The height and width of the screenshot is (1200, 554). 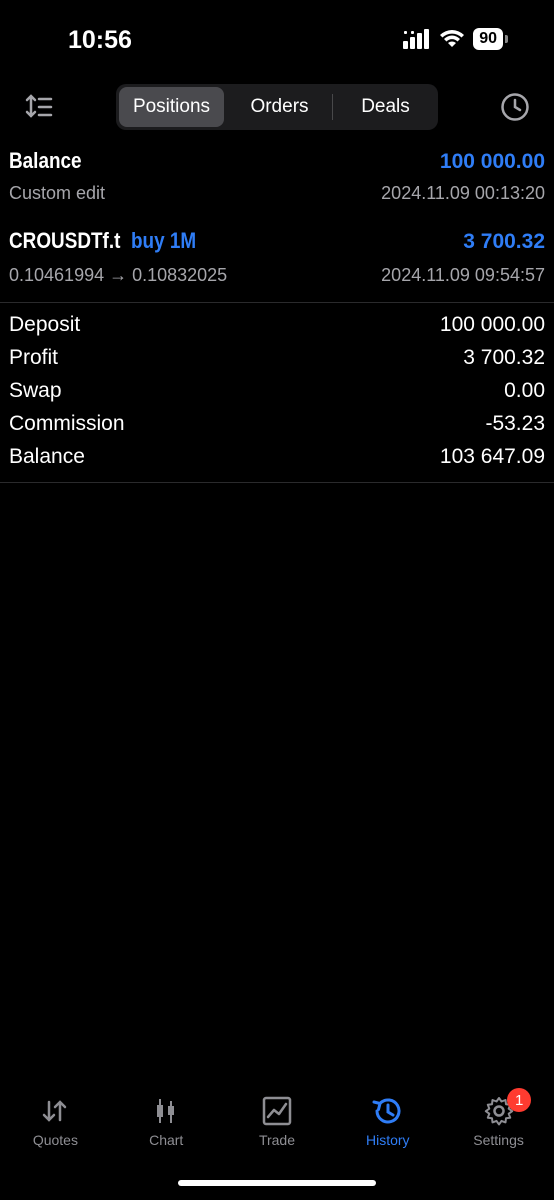 What do you see at coordinates (277, 1140) in the screenshot?
I see `tab-label: Trade` at bounding box center [277, 1140].